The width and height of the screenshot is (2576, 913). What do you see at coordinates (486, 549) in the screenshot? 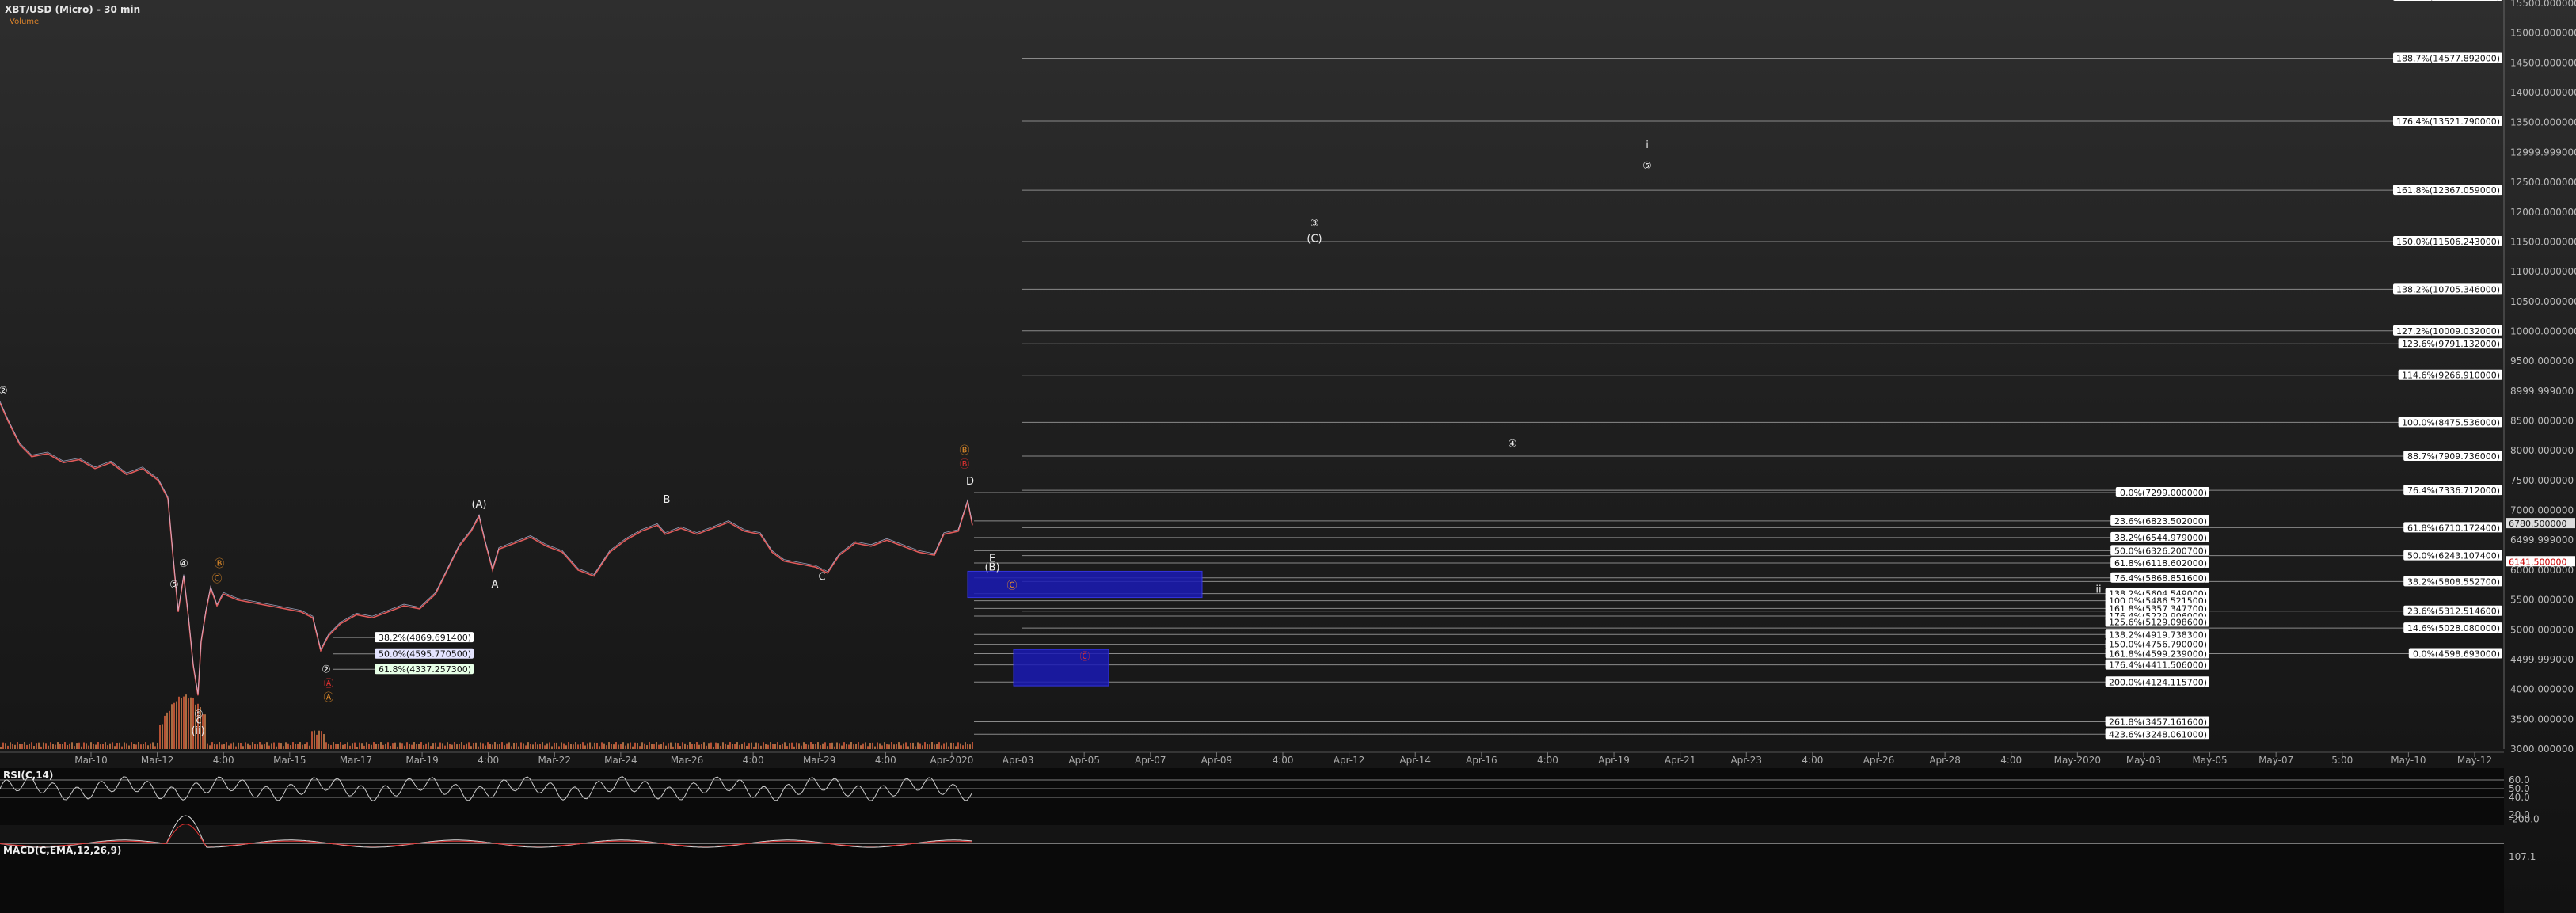
I see `price-line` at bounding box center [486, 549].